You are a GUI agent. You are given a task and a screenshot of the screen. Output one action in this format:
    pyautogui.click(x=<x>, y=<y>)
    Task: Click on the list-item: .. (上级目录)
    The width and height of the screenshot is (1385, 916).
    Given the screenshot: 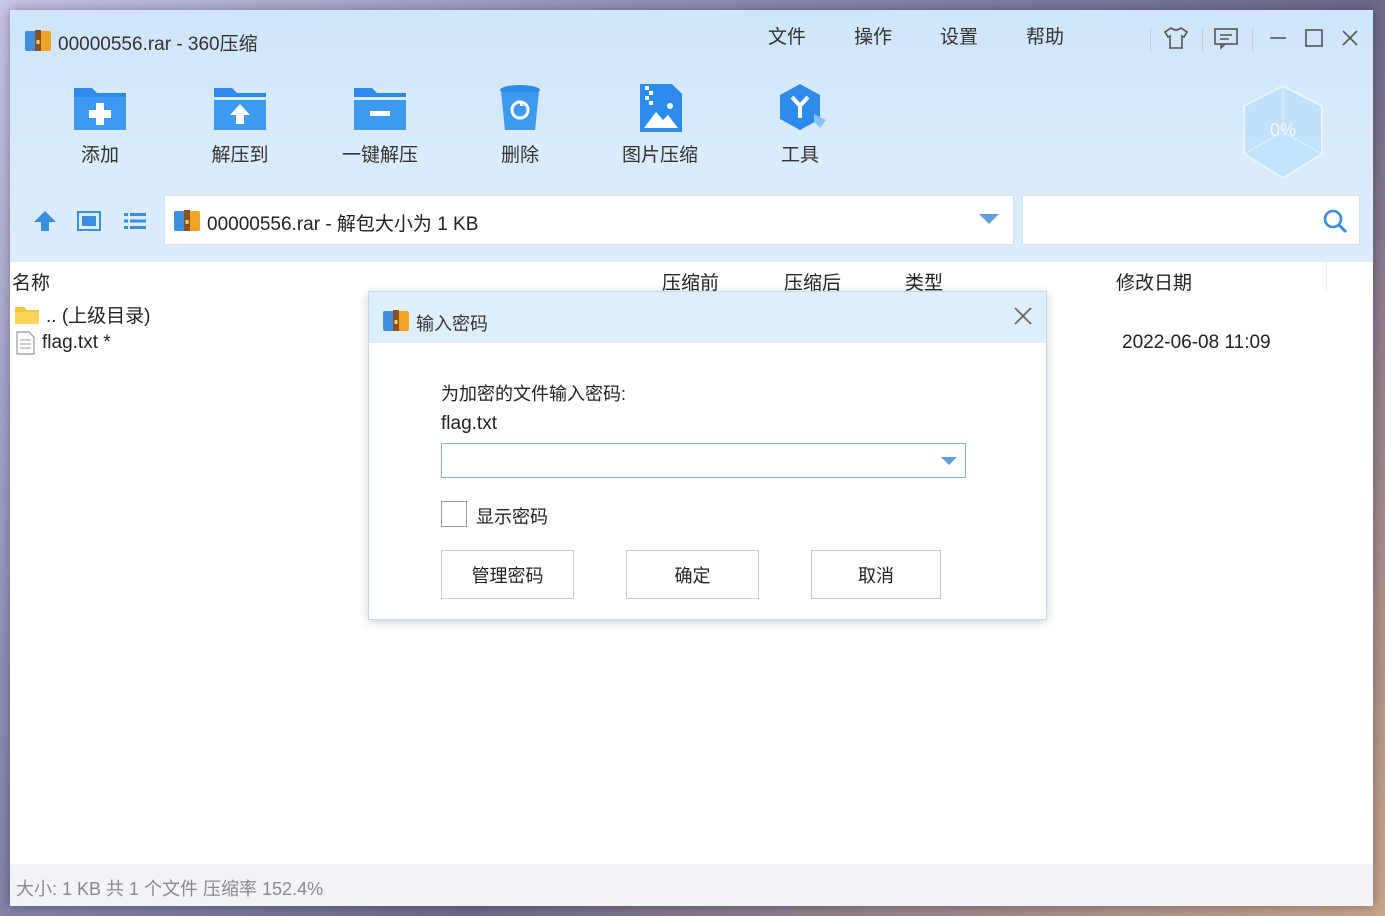 What is the action you would take?
    pyautogui.click(x=82, y=314)
    